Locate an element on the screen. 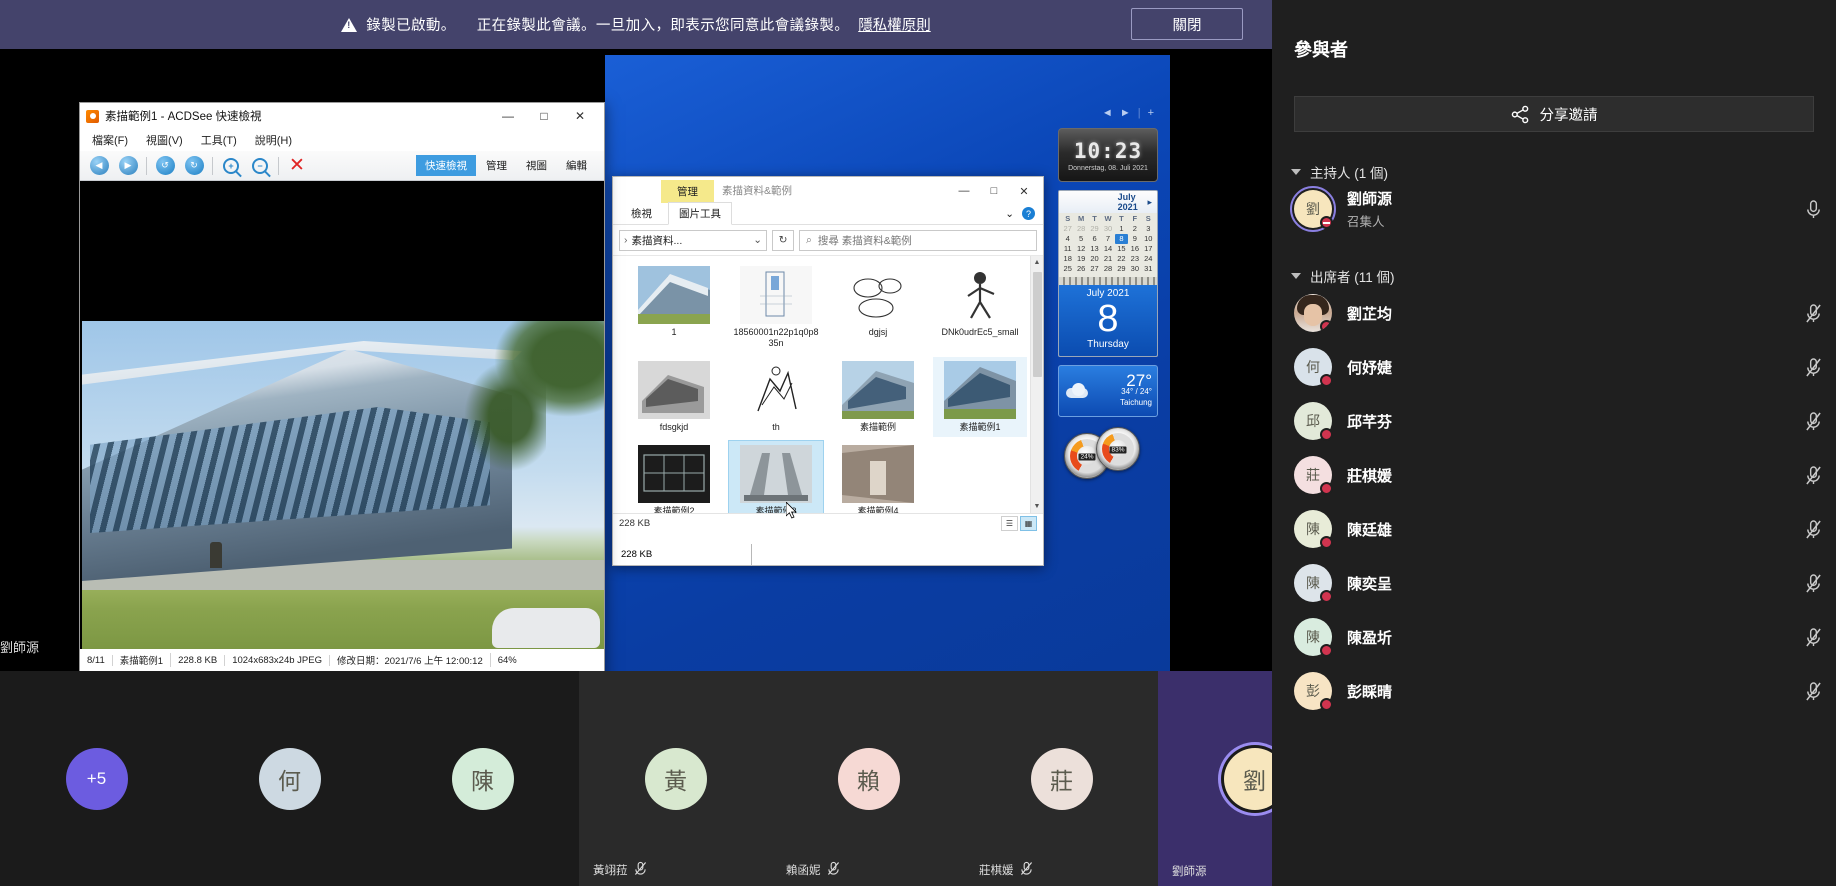  tab-view: 檢視 is located at coordinates (641, 213).